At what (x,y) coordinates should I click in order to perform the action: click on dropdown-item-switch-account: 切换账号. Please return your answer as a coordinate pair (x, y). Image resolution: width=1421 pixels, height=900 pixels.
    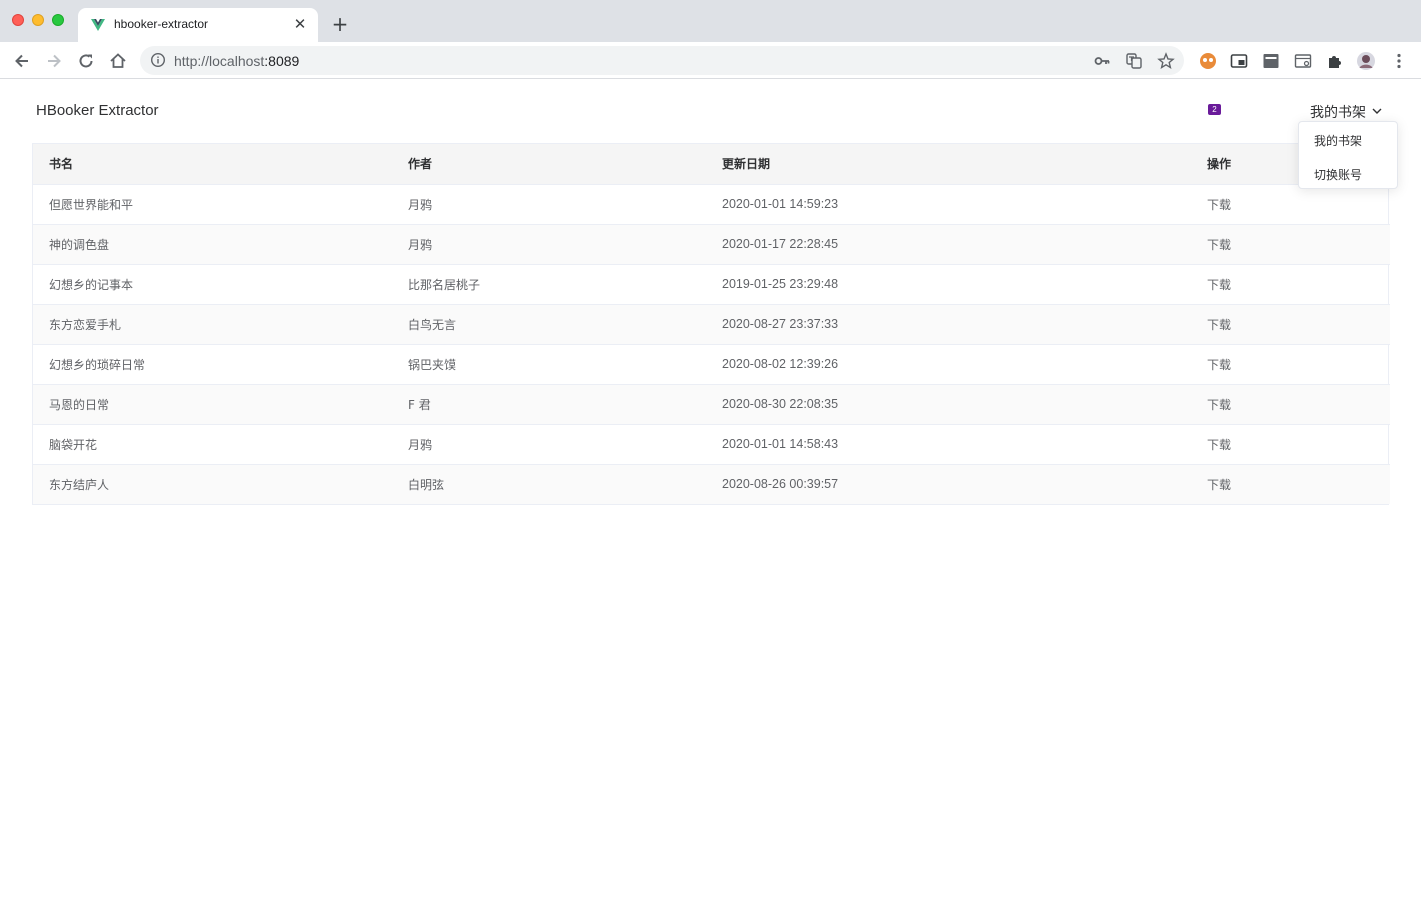
    Looking at the image, I should click on (1338, 174).